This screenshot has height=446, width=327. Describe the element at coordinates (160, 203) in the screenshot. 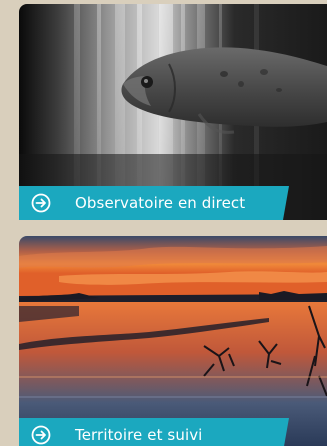

I see `caption-label: Observatoire en direct` at that location.